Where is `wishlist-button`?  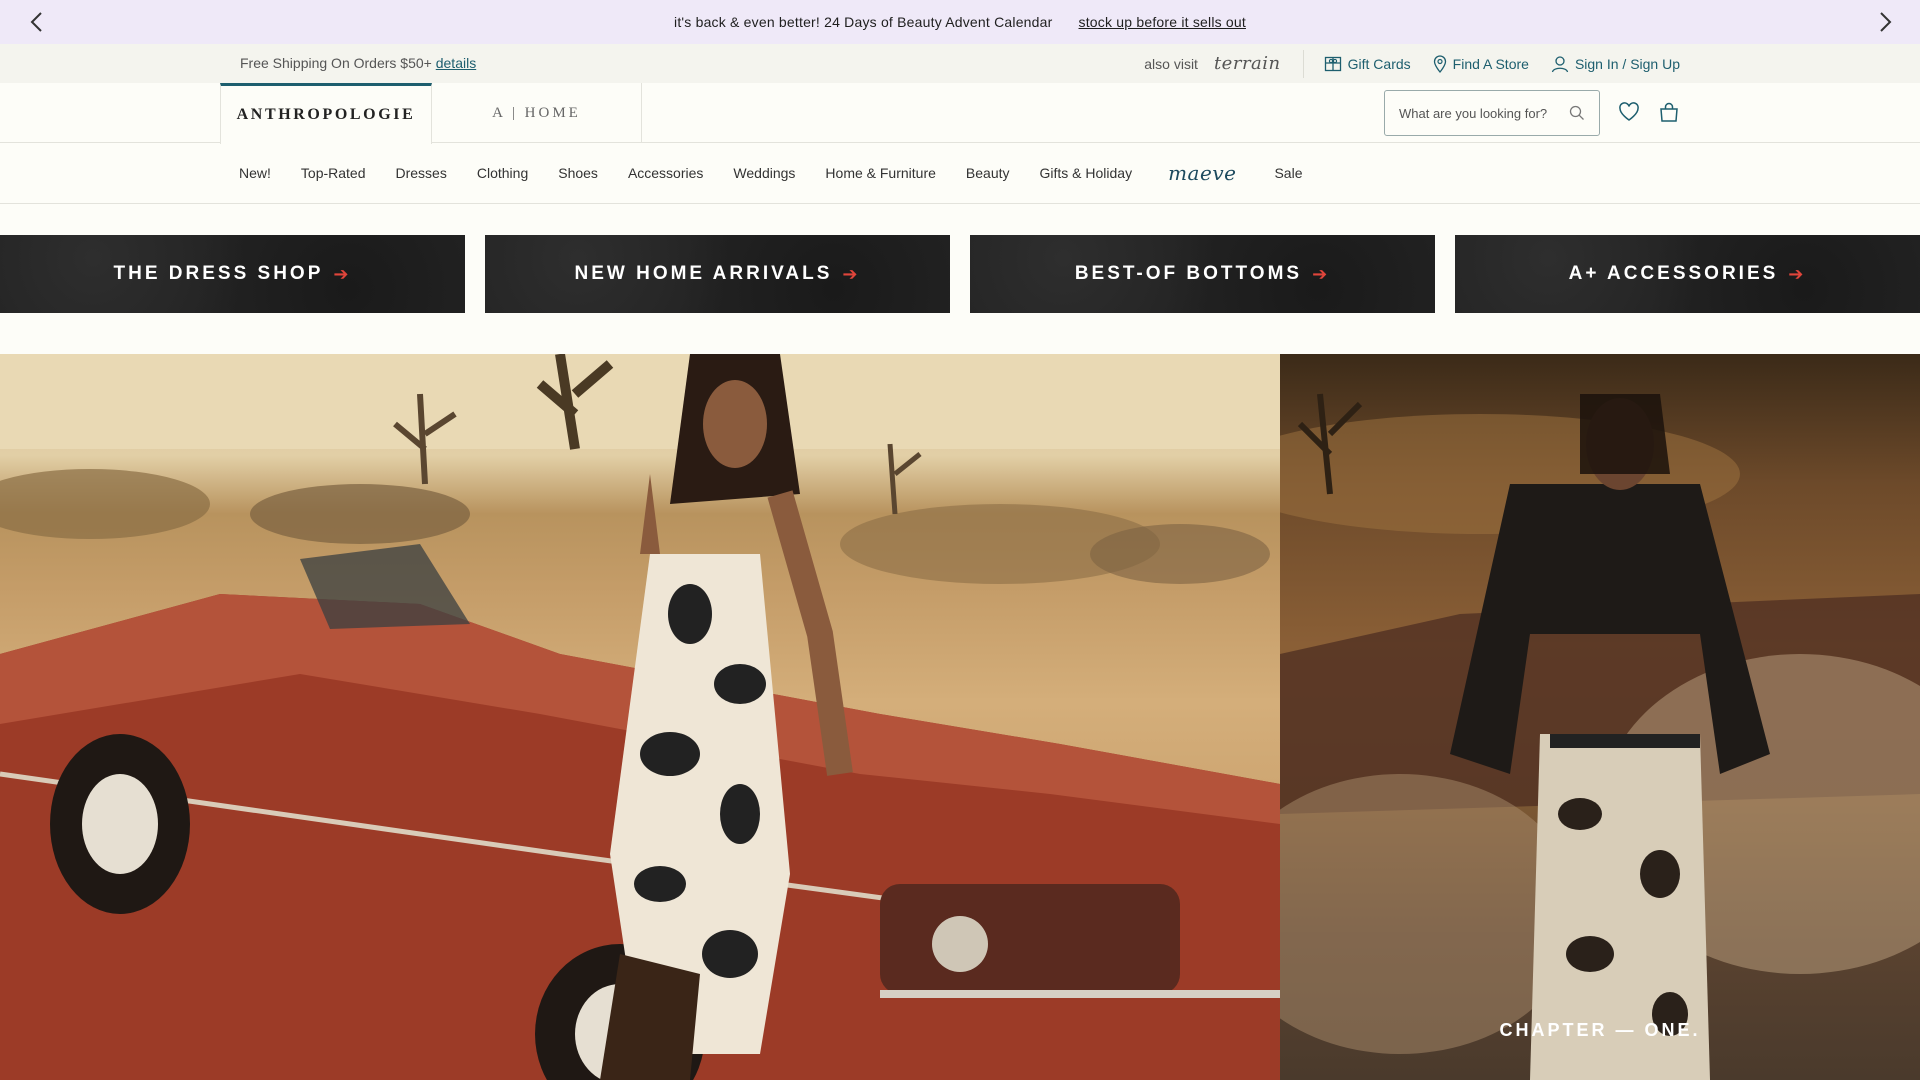 wishlist-button is located at coordinates (1629, 112).